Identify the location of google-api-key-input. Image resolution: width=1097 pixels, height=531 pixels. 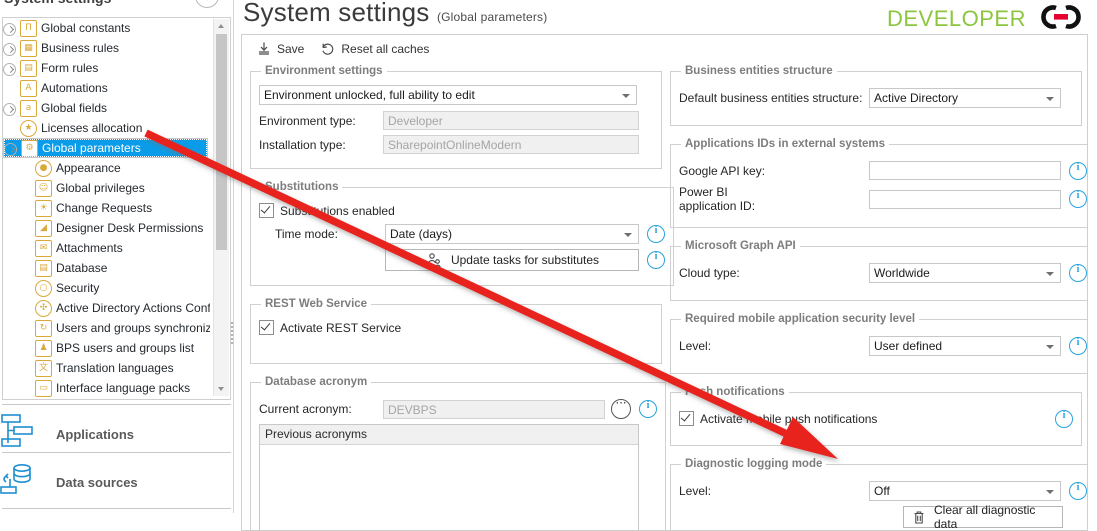
(965, 170).